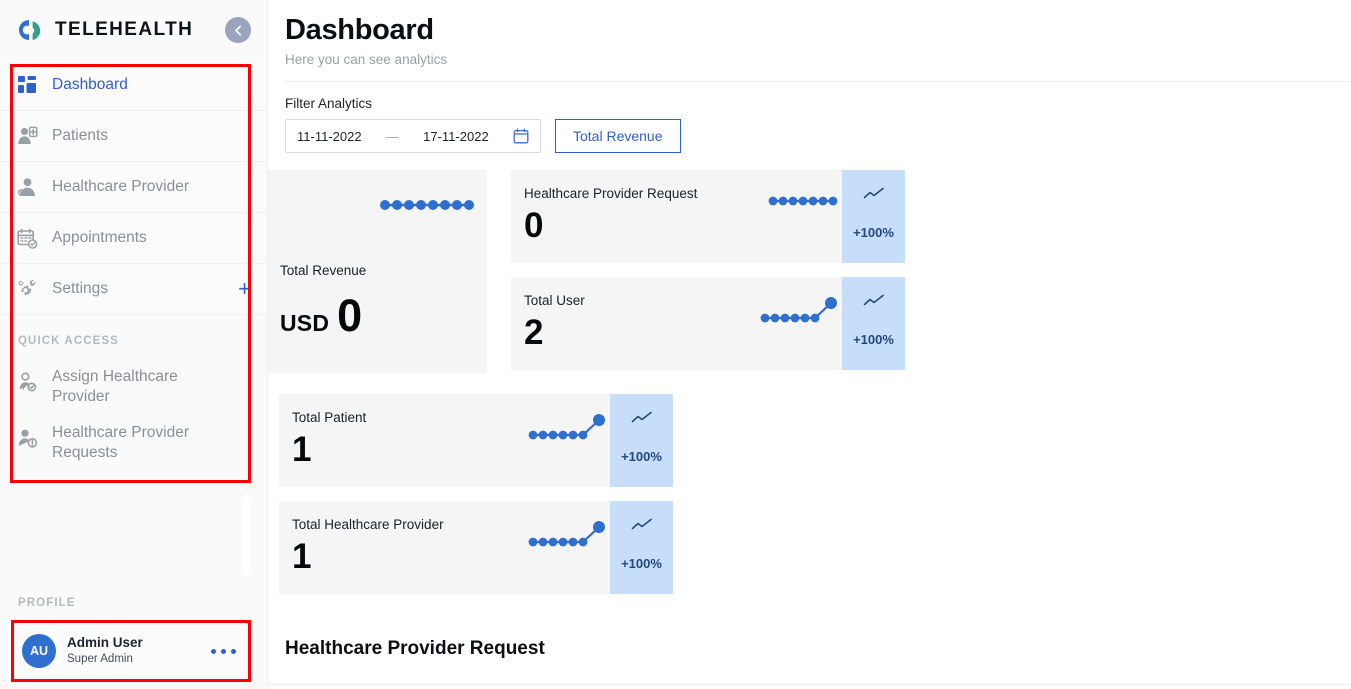 This screenshot has height=689, width=1351. Describe the element at coordinates (133, 289) in the screenshot. I see `sidebar-item-settings: Settings +` at that location.